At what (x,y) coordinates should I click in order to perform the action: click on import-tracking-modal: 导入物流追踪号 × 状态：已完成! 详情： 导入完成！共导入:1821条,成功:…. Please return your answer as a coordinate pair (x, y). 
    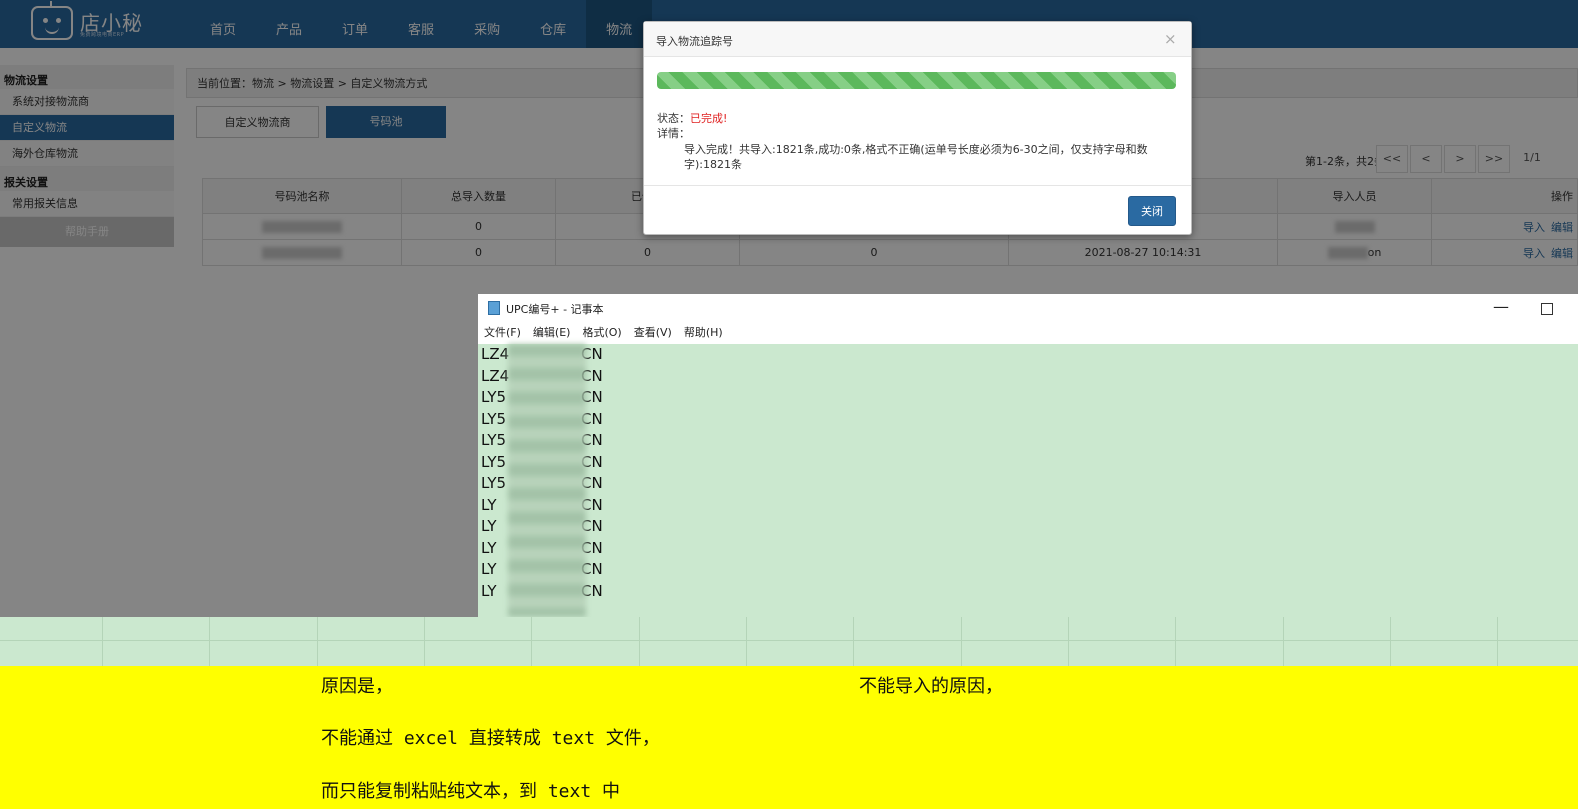
    Looking at the image, I should click on (917, 128).